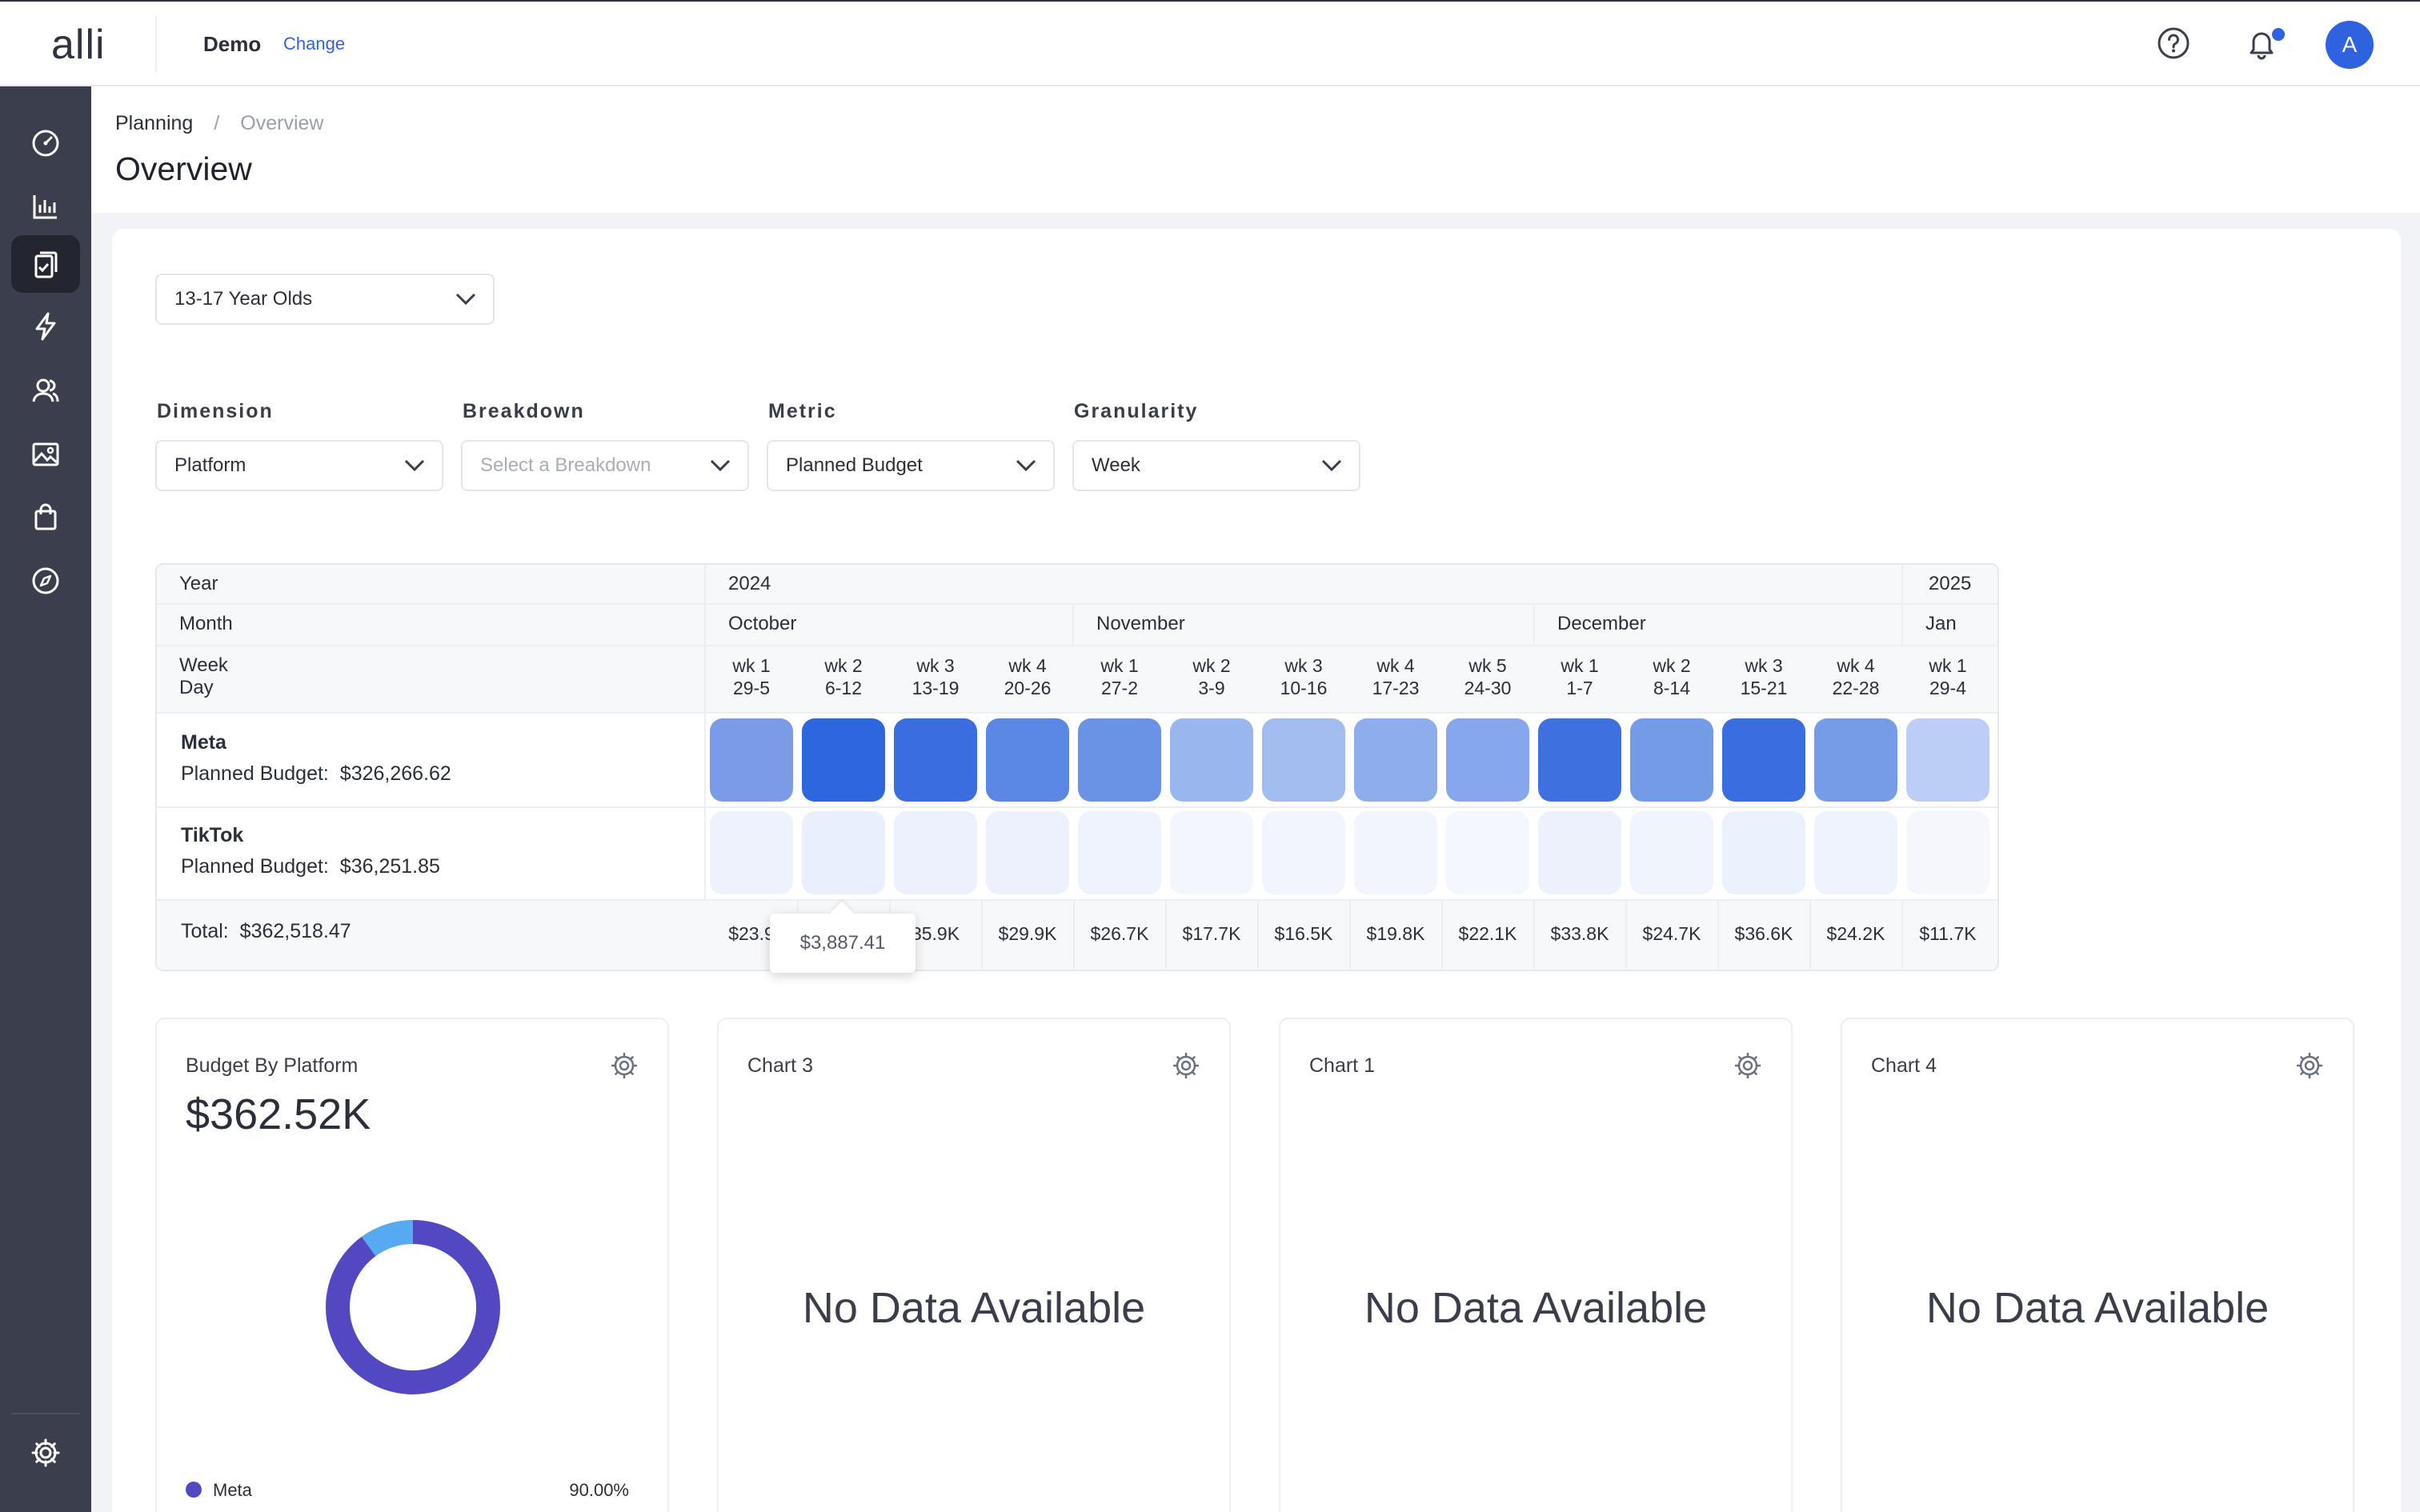 The width and height of the screenshot is (2420, 1512). What do you see at coordinates (232, 44) in the screenshot?
I see `account-name: Demo` at bounding box center [232, 44].